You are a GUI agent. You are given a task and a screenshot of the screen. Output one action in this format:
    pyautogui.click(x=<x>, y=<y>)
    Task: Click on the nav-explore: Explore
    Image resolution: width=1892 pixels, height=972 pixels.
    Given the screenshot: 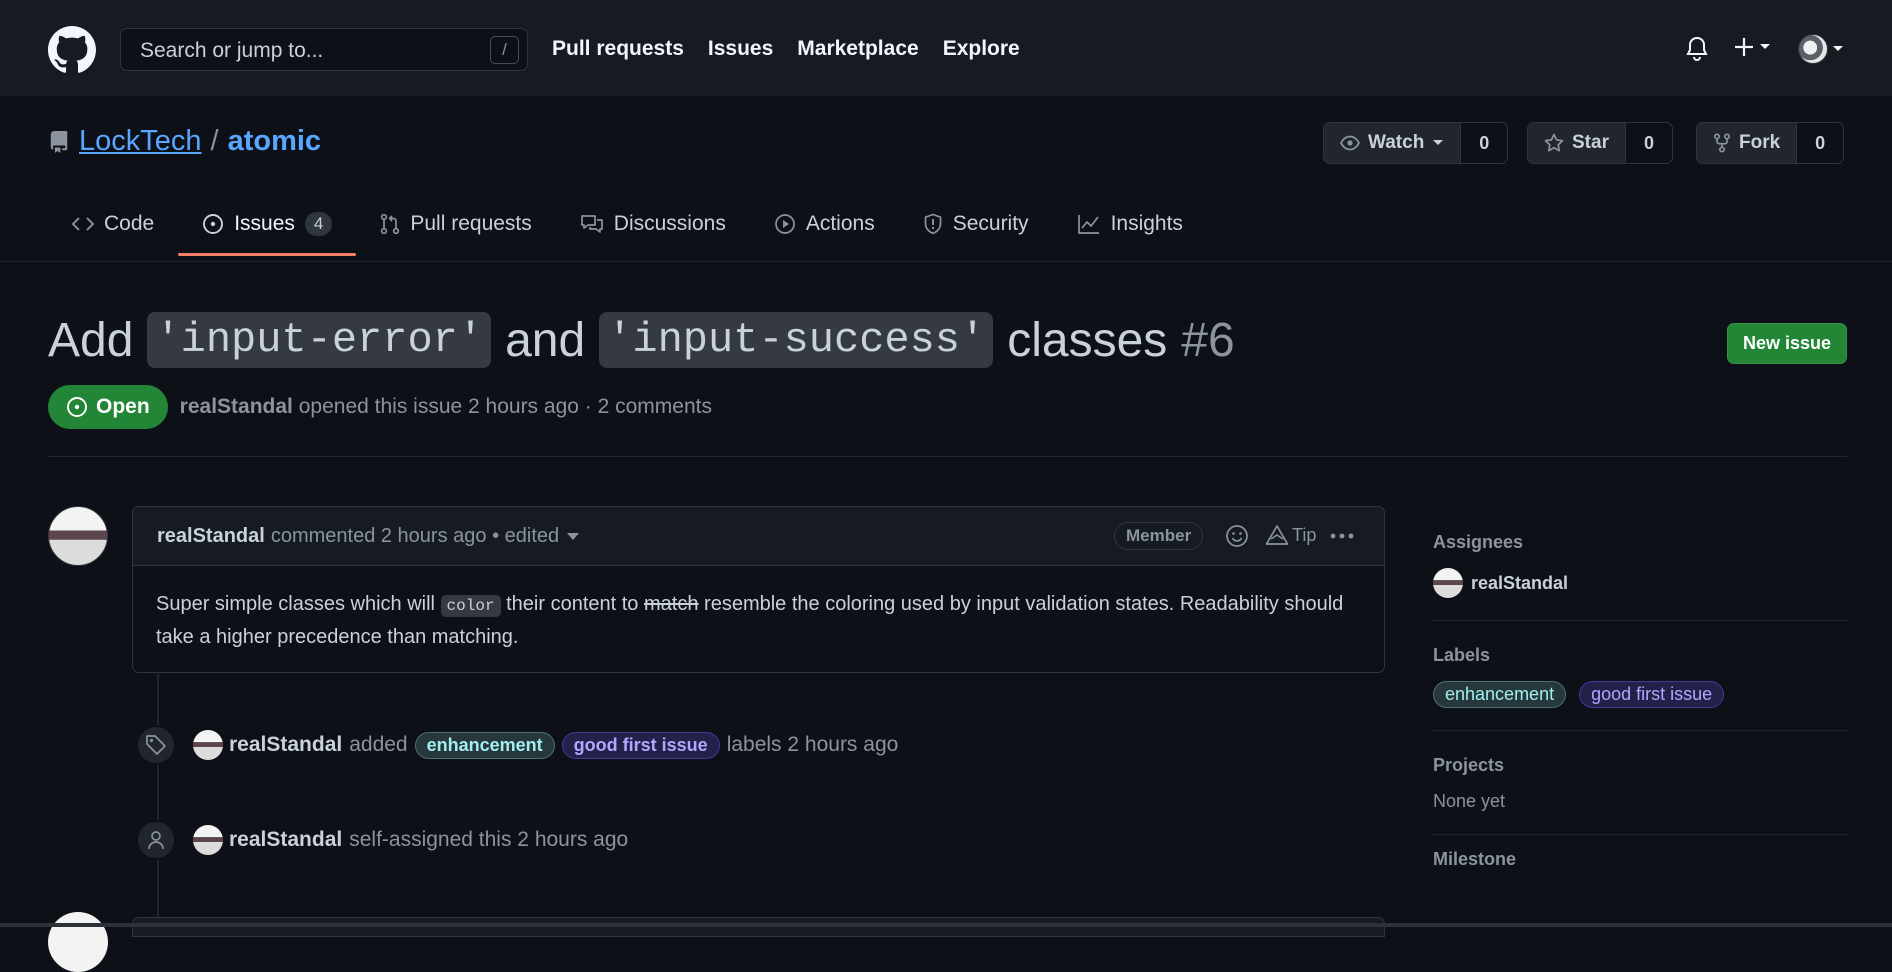 What is the action you would take?
    pyautogui.click(x=981, y=49)
    